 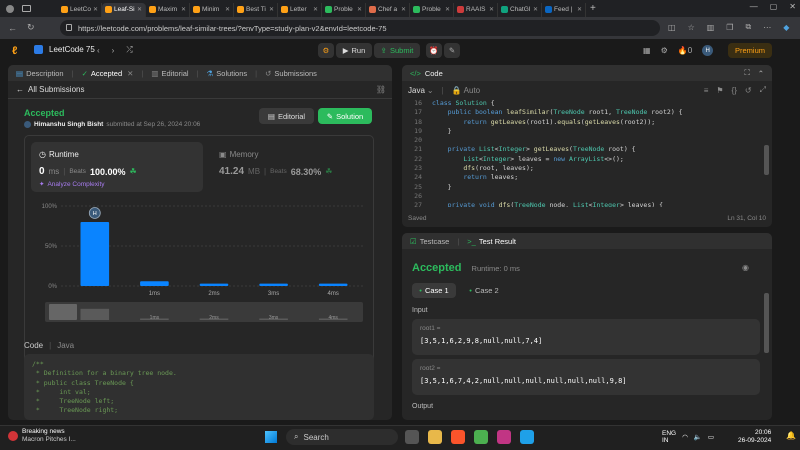 What do you see at coordinates (291, 167) in the screenshot?
I see `memory-card: ▣ Memory 41.24 MB | Beats 68.30% ☘` at bounding box center [291, 167].